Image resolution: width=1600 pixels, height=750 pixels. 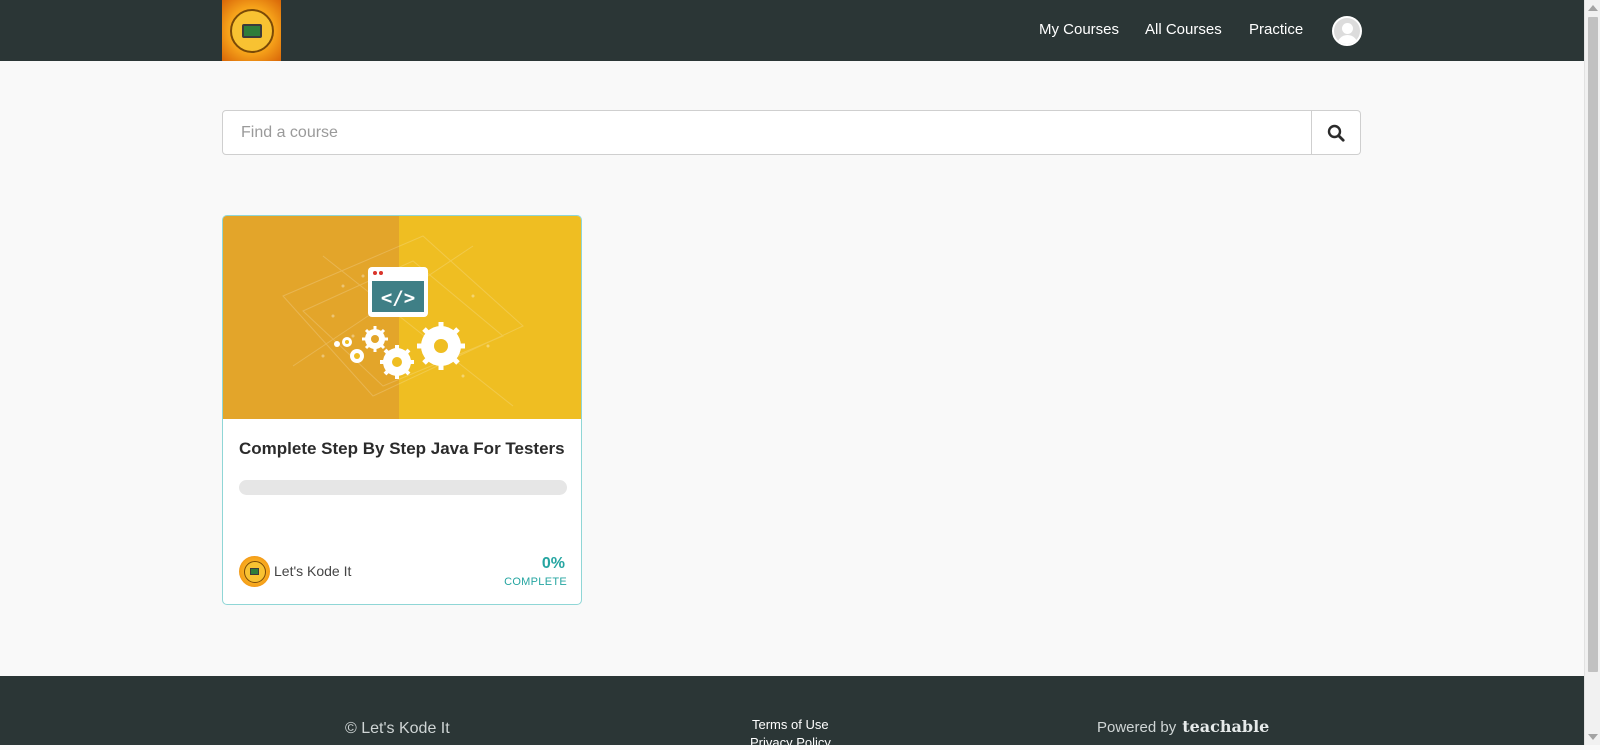 I want to click on nav-all-courses: All Courses, so click(x=1183, y=29).